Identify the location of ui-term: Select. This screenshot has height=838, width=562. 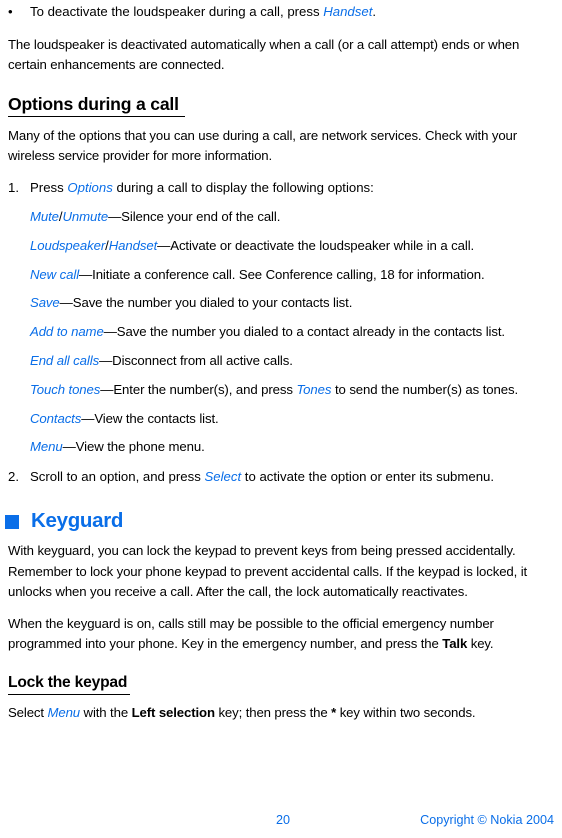
(223, 476).